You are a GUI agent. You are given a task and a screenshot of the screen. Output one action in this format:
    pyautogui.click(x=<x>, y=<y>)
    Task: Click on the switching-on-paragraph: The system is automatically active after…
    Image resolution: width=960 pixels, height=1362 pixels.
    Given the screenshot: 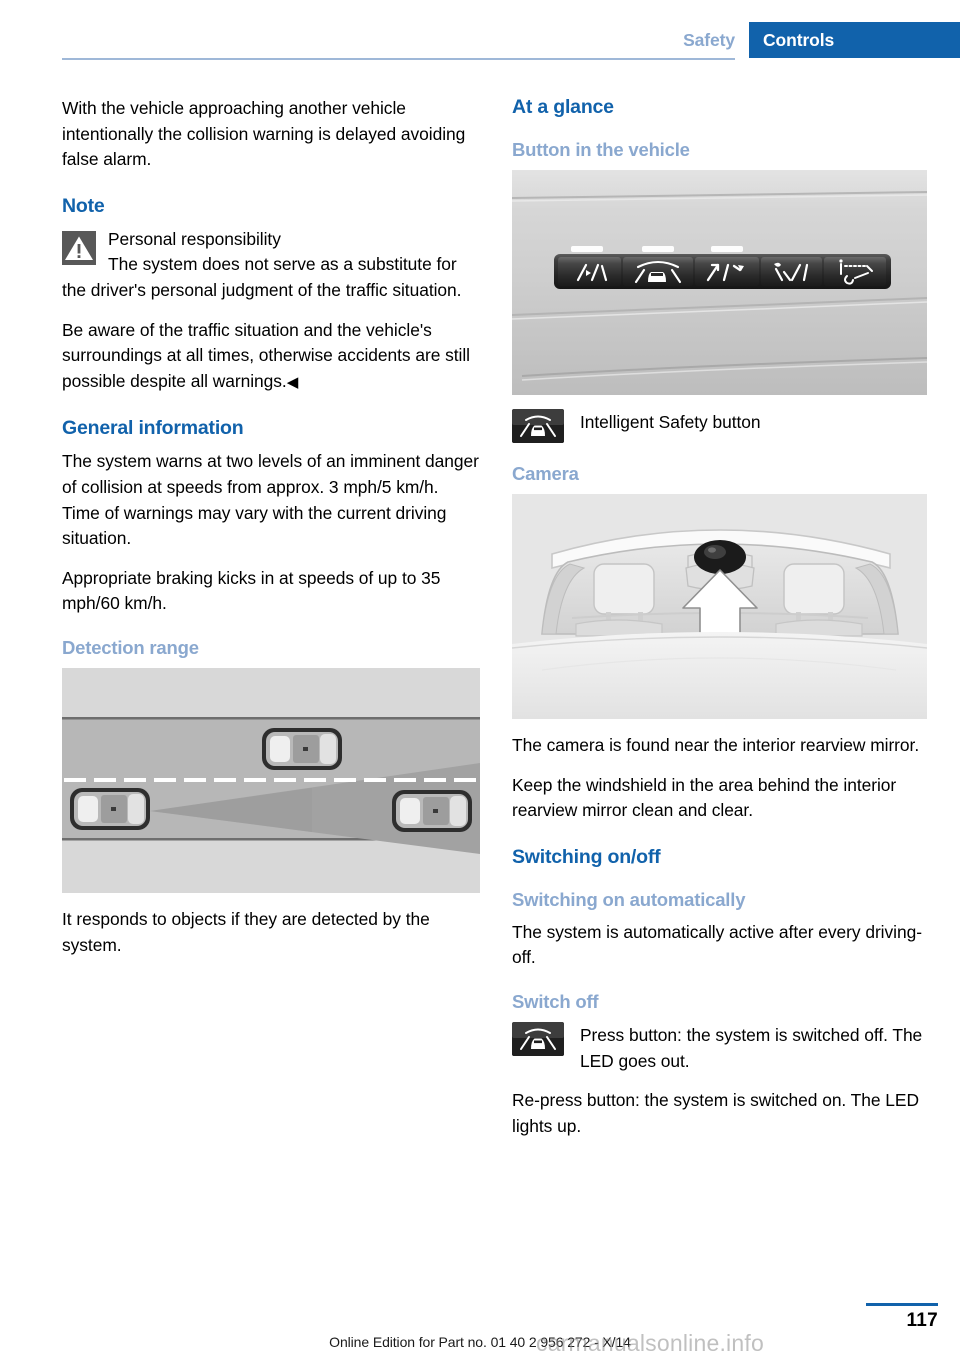 What is the action you would take?
    pyautogui.click(x=717, y=944)
    